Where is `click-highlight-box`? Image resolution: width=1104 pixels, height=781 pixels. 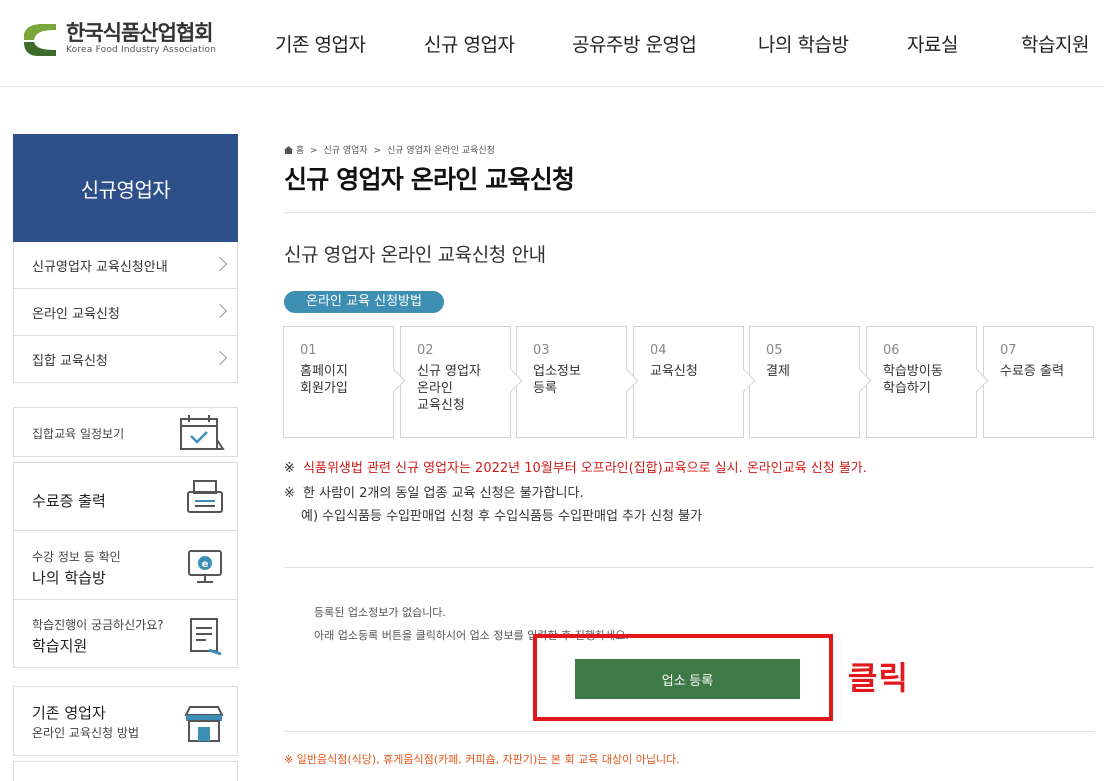 click-highlight-box is located at coordinates (683, 677).